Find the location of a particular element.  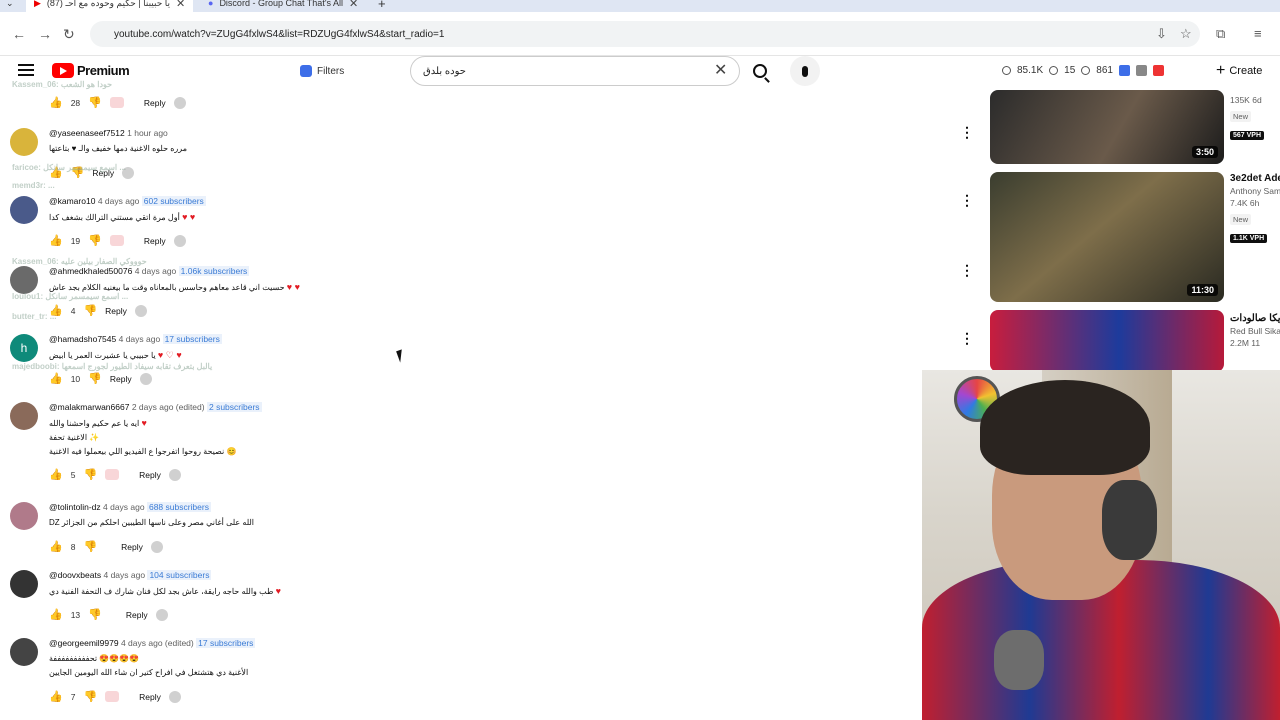

hamburger-menu-icon is located at coordinates (26, 70).